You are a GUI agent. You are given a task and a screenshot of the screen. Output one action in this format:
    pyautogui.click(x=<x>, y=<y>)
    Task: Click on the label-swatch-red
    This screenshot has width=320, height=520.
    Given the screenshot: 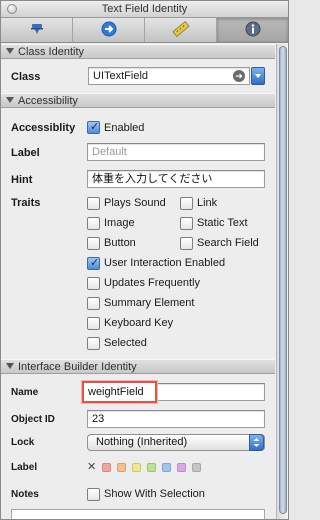 What is the action you would take?
    pyautogui.click(x=106, y=467)
    